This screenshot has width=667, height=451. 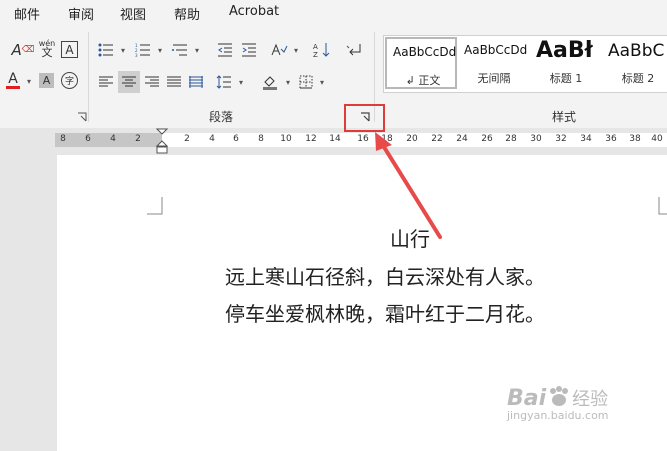 I want to click on style-normal: AaBbCcDd ↲ 正文, so click(x=421, y=63).